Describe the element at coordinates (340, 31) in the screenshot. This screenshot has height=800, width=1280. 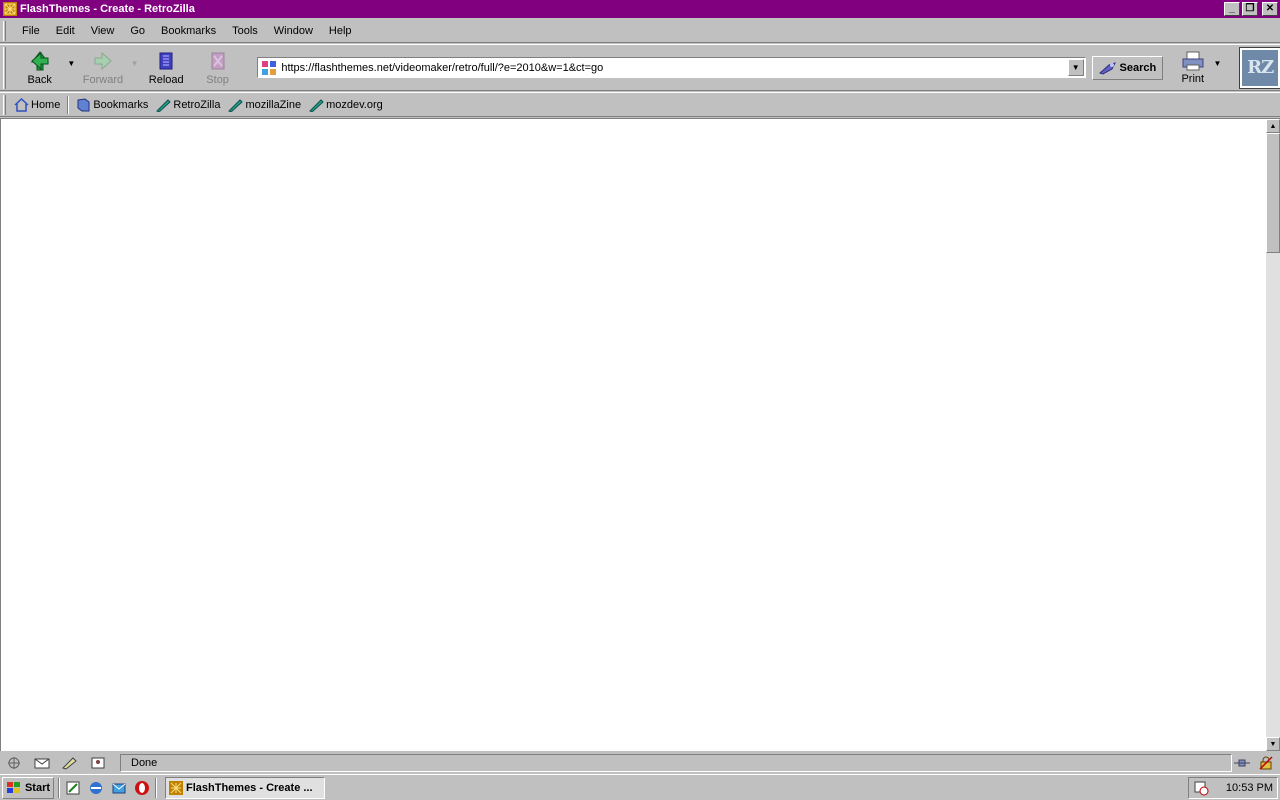
I see `menu-help: Help` at that location.